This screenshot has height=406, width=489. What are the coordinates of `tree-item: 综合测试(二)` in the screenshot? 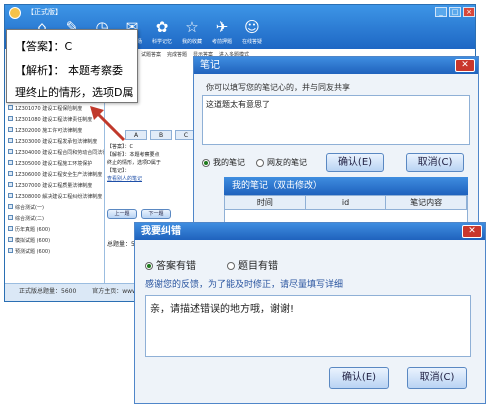 It's located at (54, 219).